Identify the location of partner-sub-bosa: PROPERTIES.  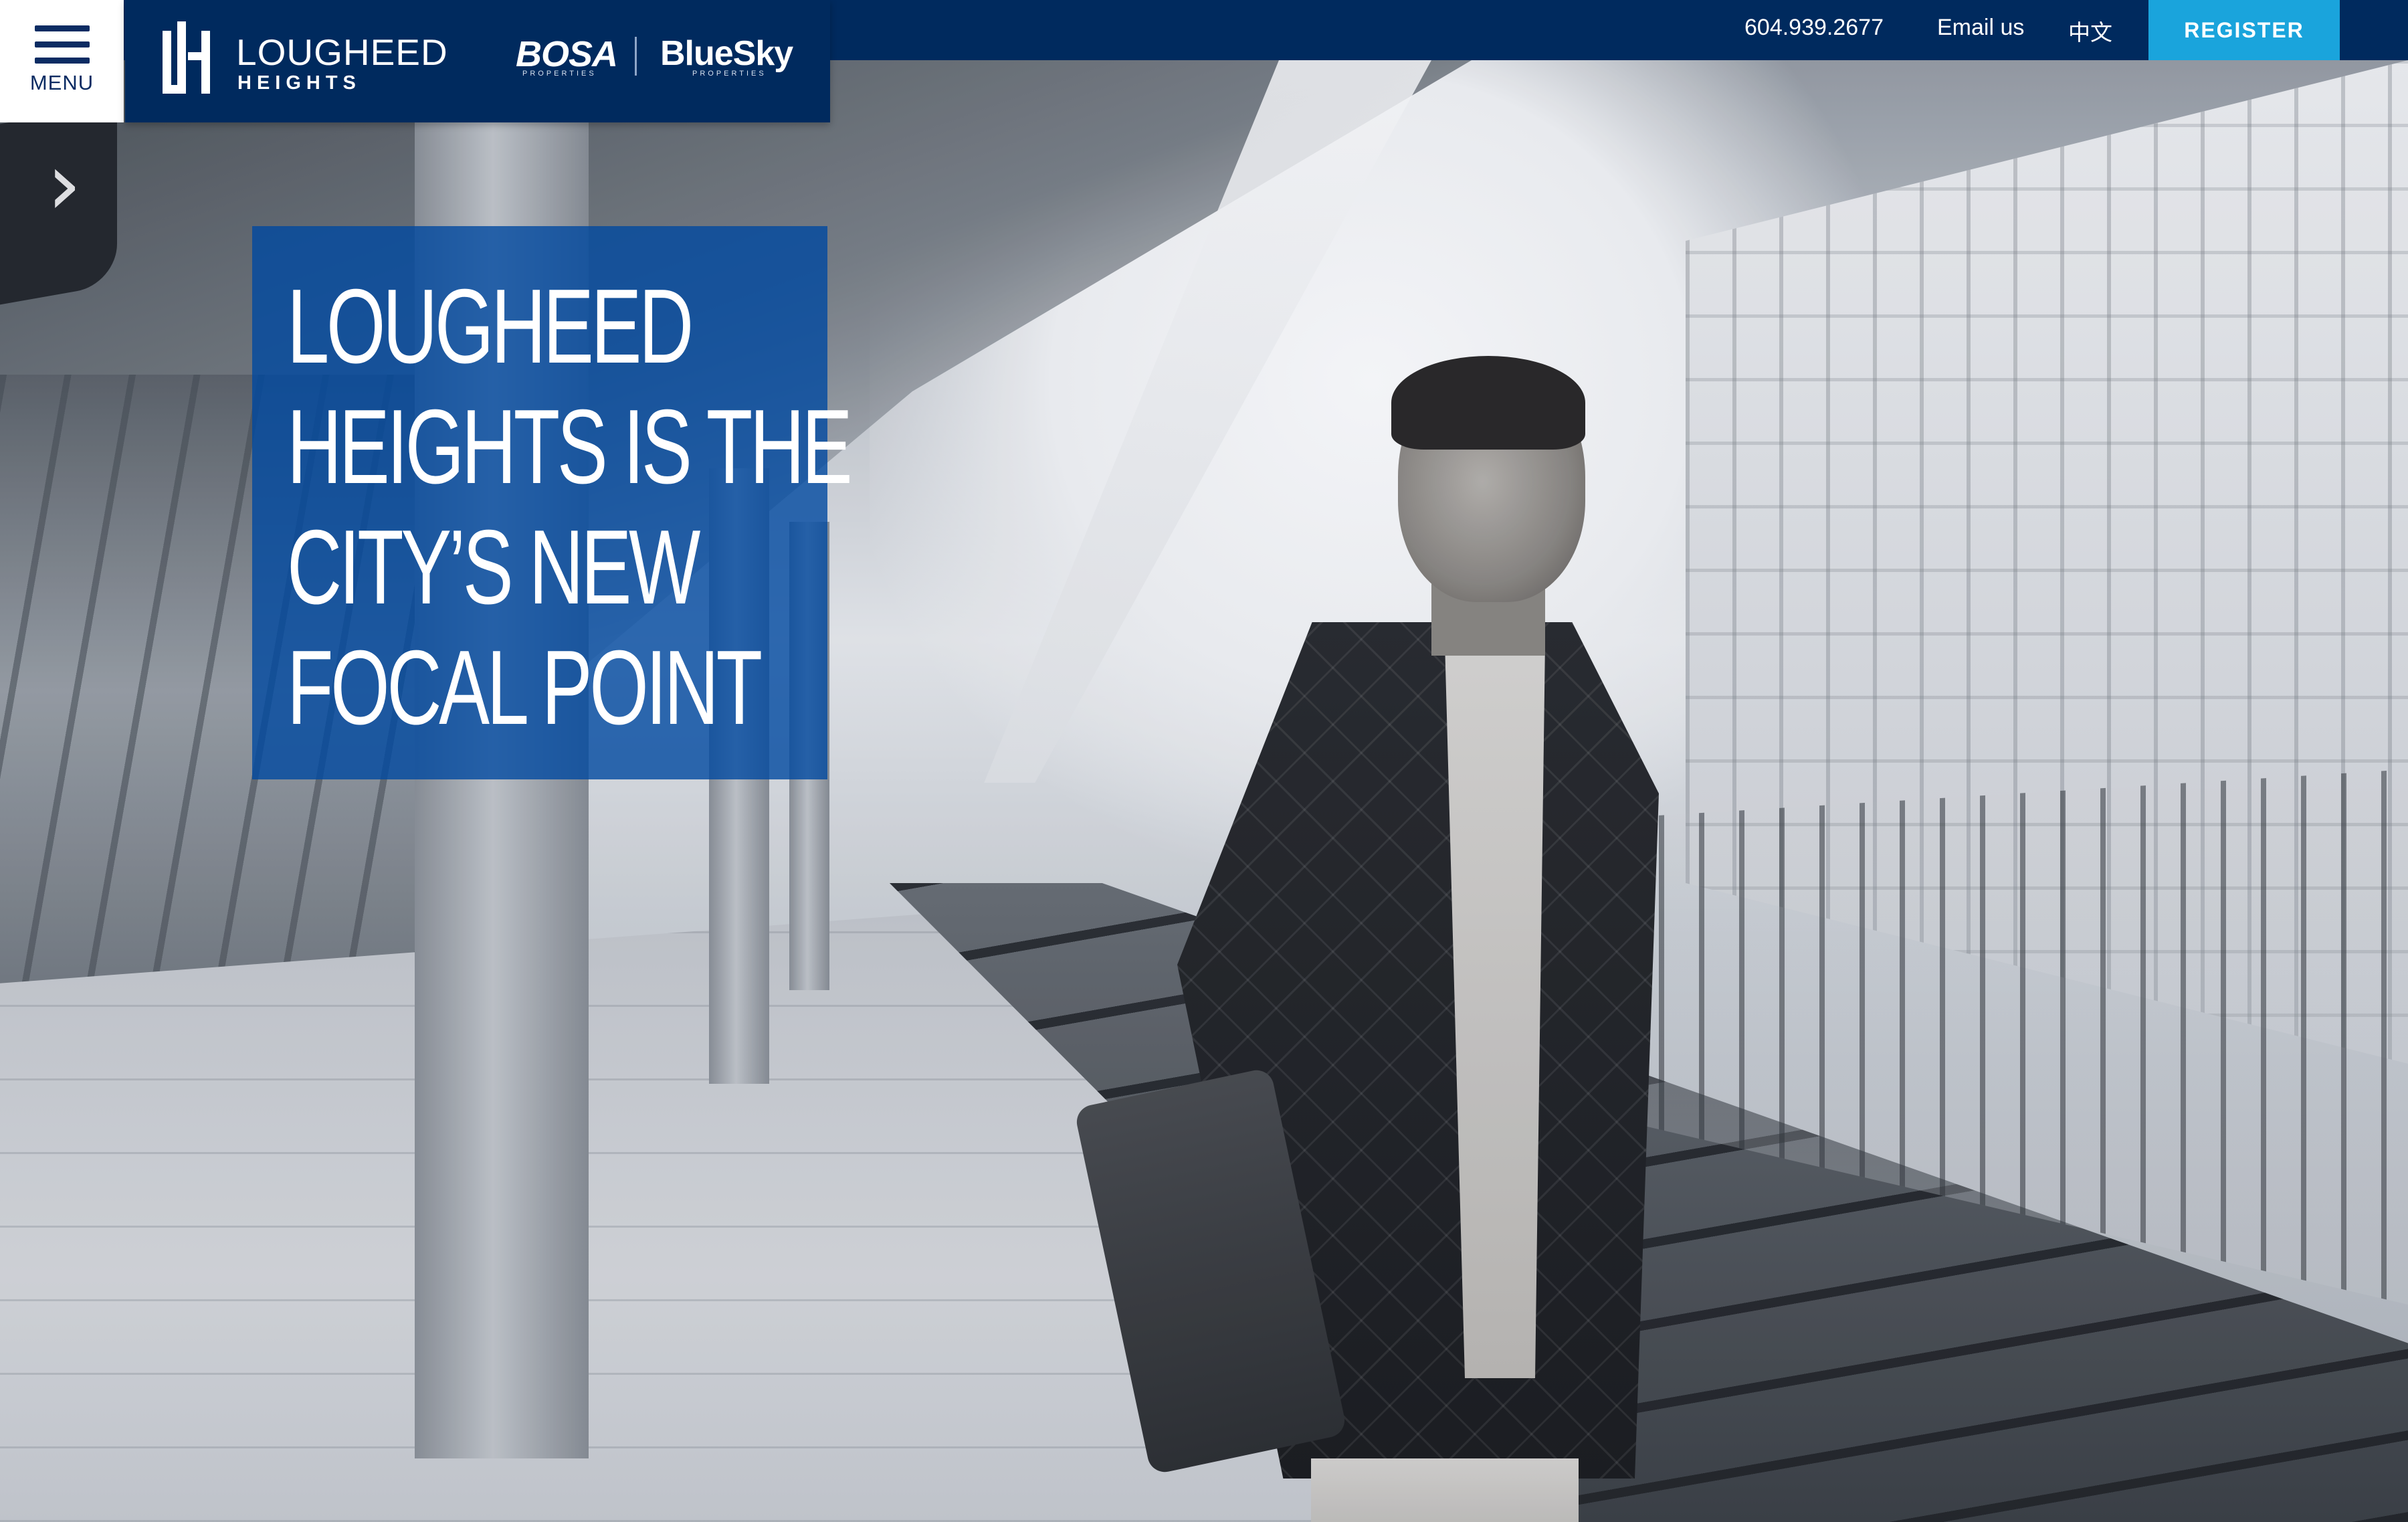
(559, 74).